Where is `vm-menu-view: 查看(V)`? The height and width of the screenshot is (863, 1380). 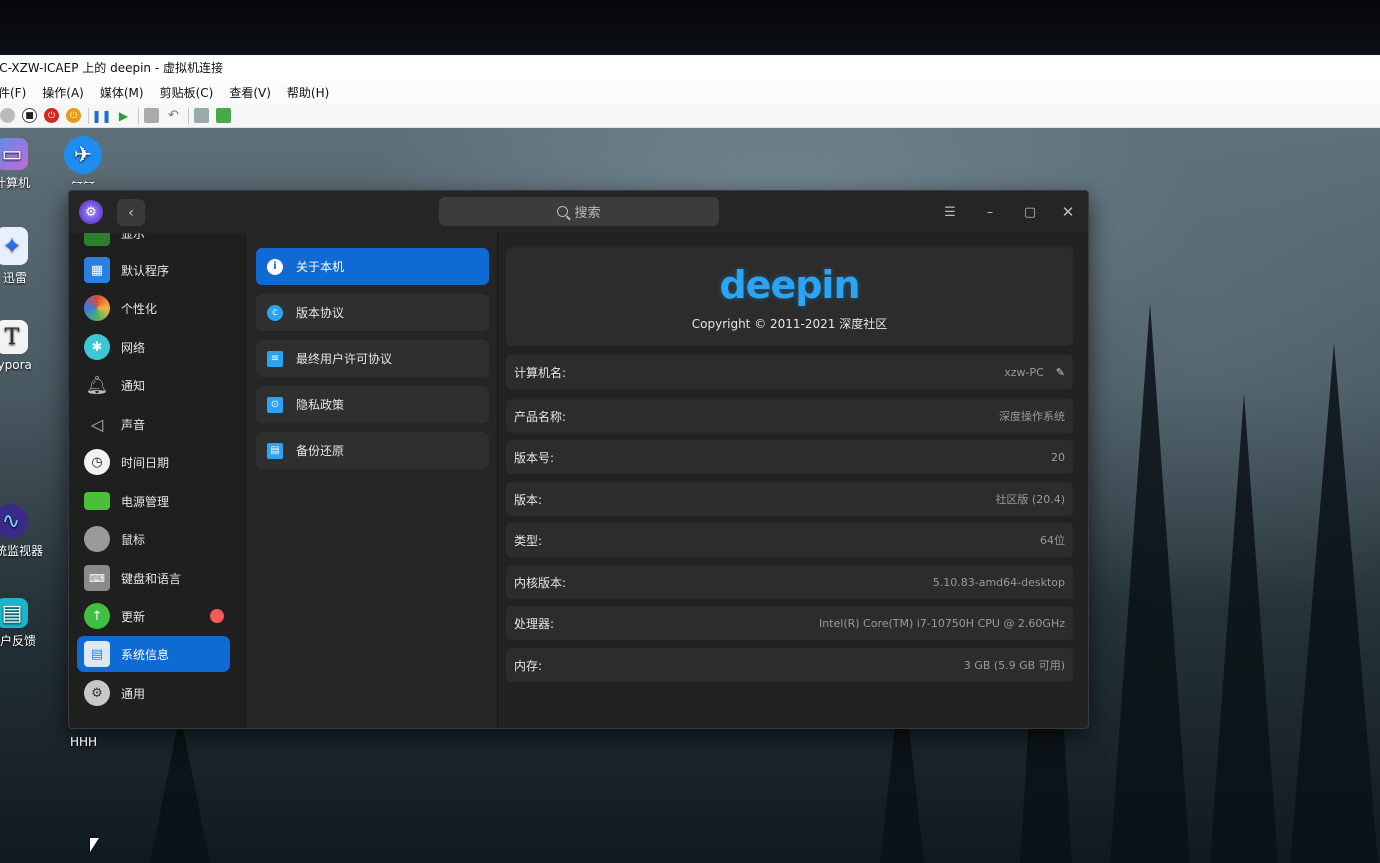
vm-menu-view: 查看(V) is located at coordinates (250, 92).